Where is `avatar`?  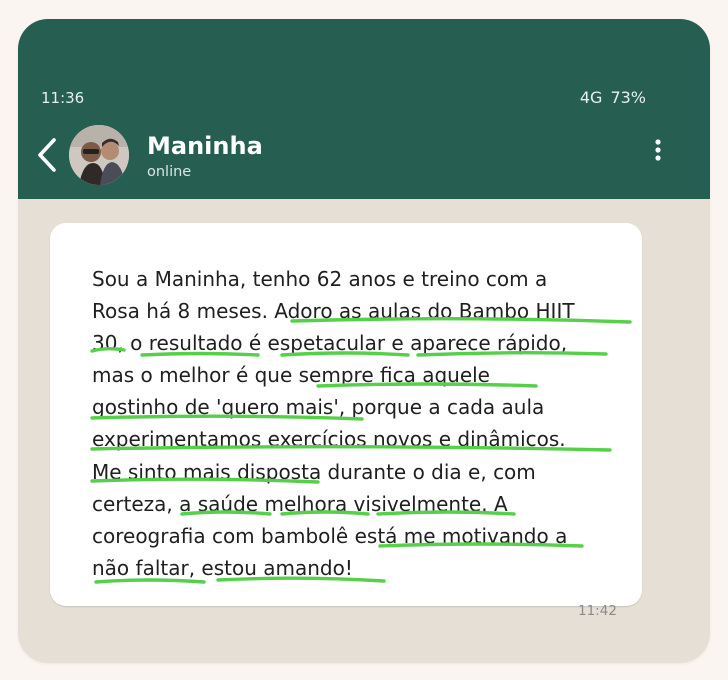
avatar is located at coordinates (99, 155).